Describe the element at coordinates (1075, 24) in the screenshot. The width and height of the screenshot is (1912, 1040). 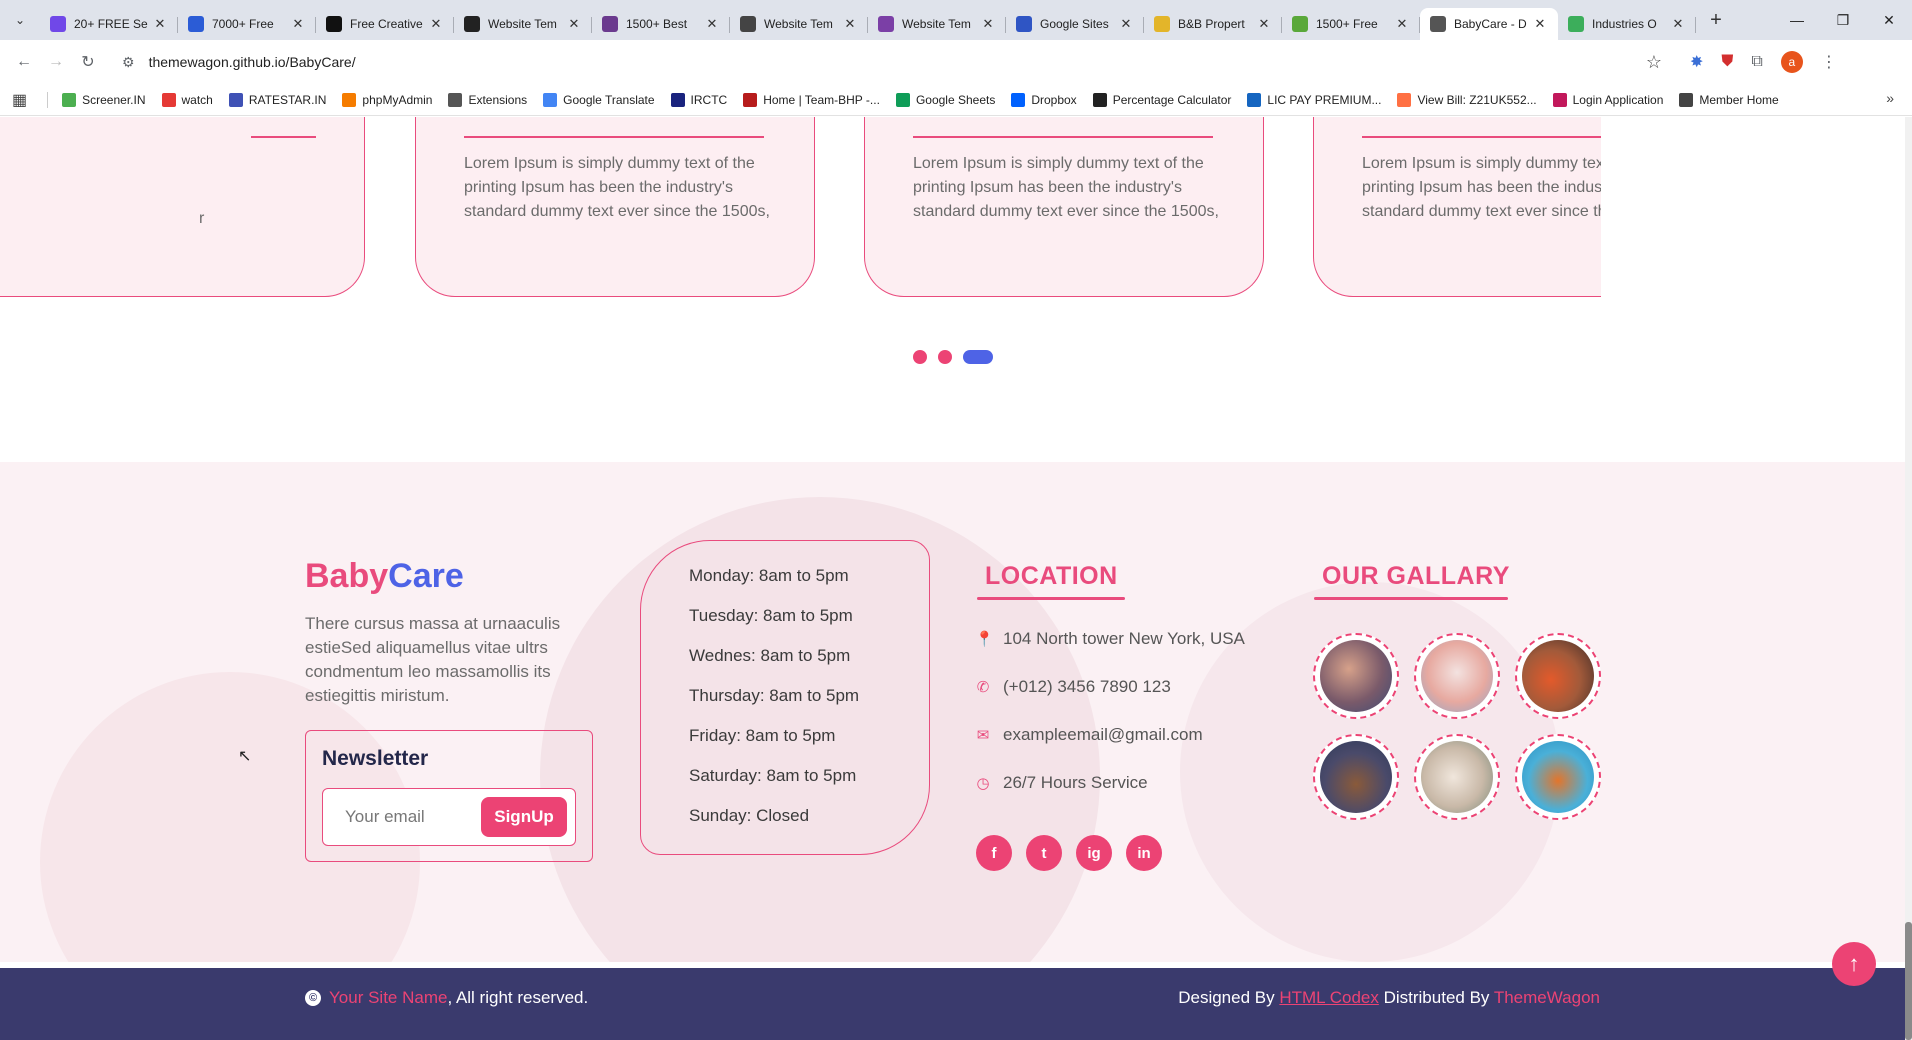
I see `browser-tab: Google Sites ✕` at that location.